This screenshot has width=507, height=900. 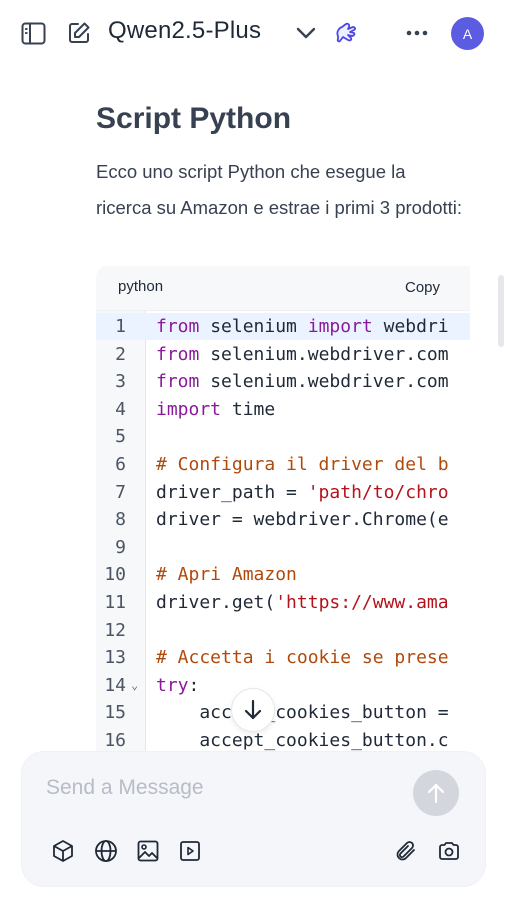 What do you see at coordinates (422, 287) in the screenshot?
I see `copy-code-button: Copy` at bounding box center [422, 287].